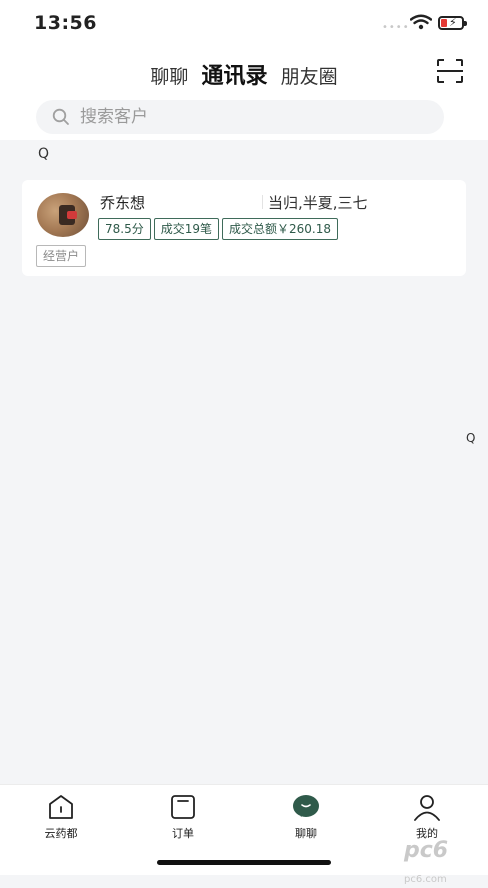  I want to click on alphabet-index: Q, so click(470, 438).